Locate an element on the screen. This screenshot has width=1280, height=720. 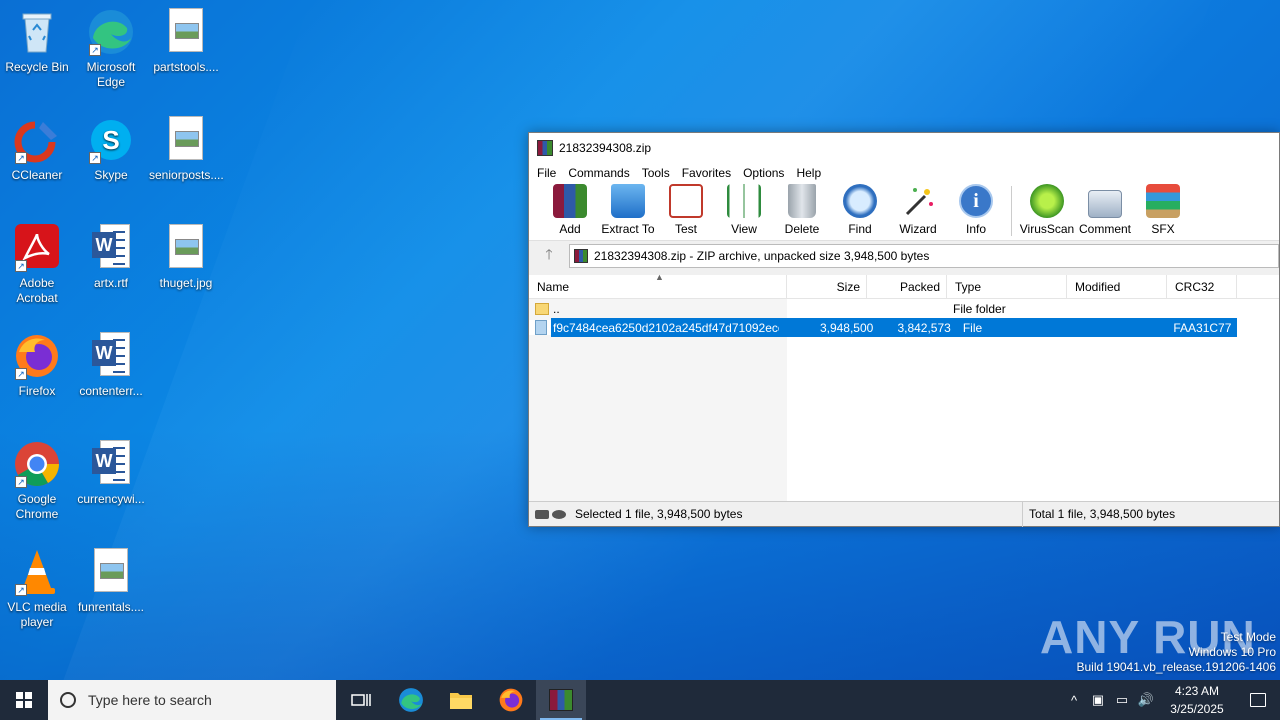
task-view-button is located at coordinates (361, 700).